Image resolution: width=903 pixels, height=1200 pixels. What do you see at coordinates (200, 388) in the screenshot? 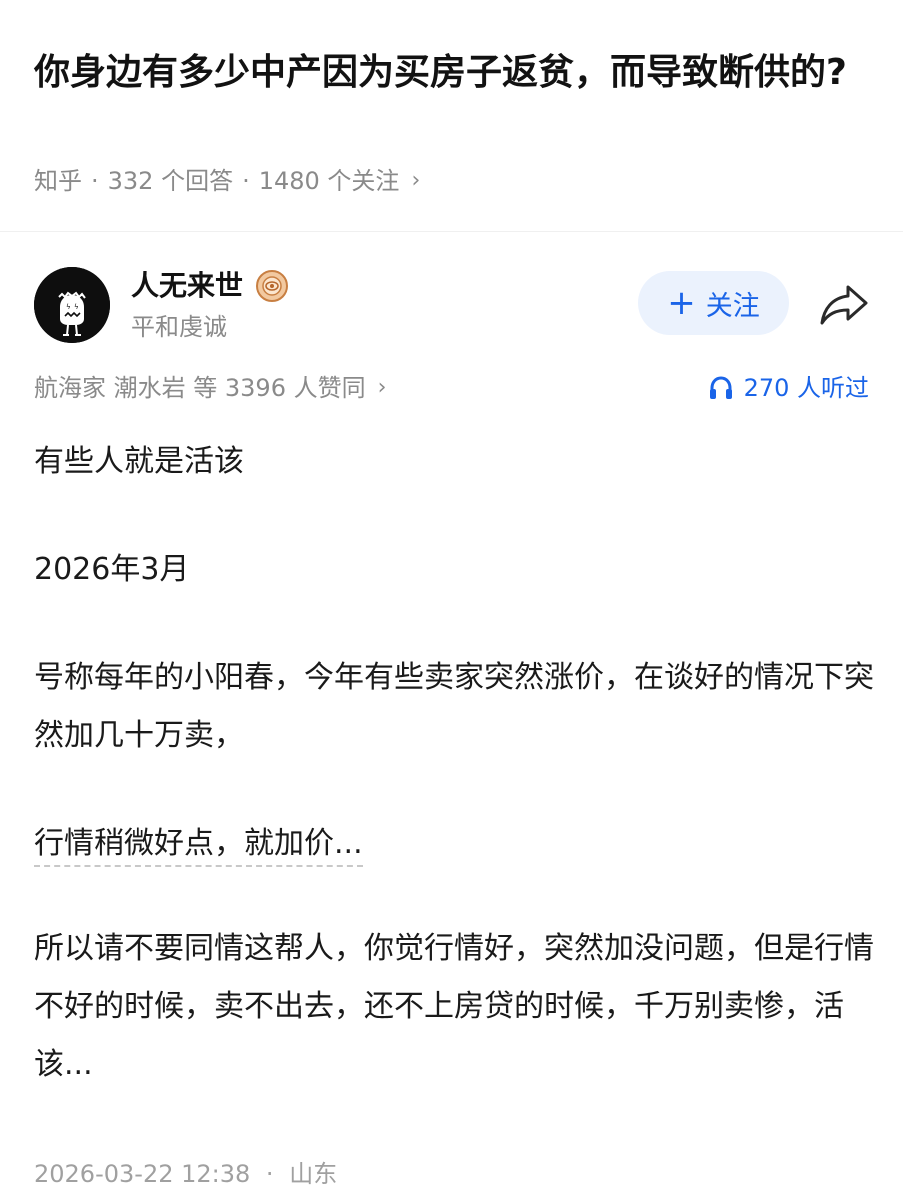
I see `endorsement-text: 航海家 潮水岩 等 3396 人赞同` at bounding box center [200, 388].